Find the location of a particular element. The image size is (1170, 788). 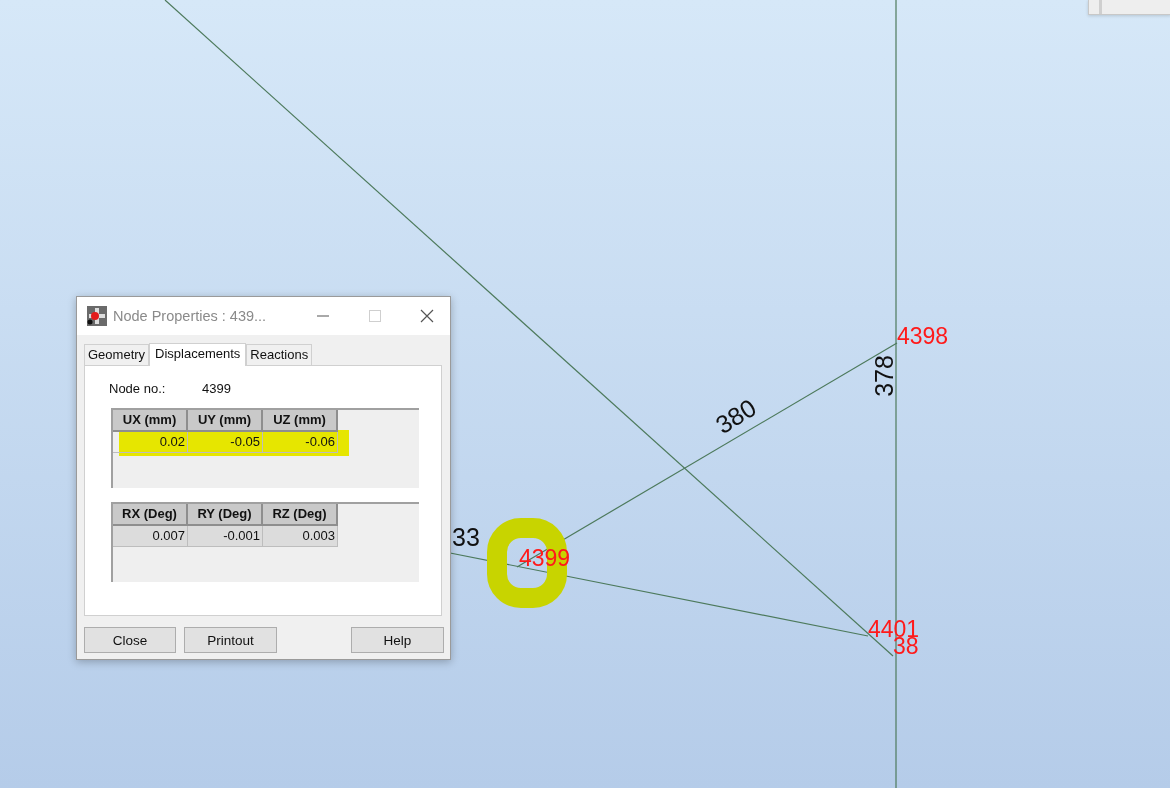

tab: Displacements is located at coordinates (198, 354).